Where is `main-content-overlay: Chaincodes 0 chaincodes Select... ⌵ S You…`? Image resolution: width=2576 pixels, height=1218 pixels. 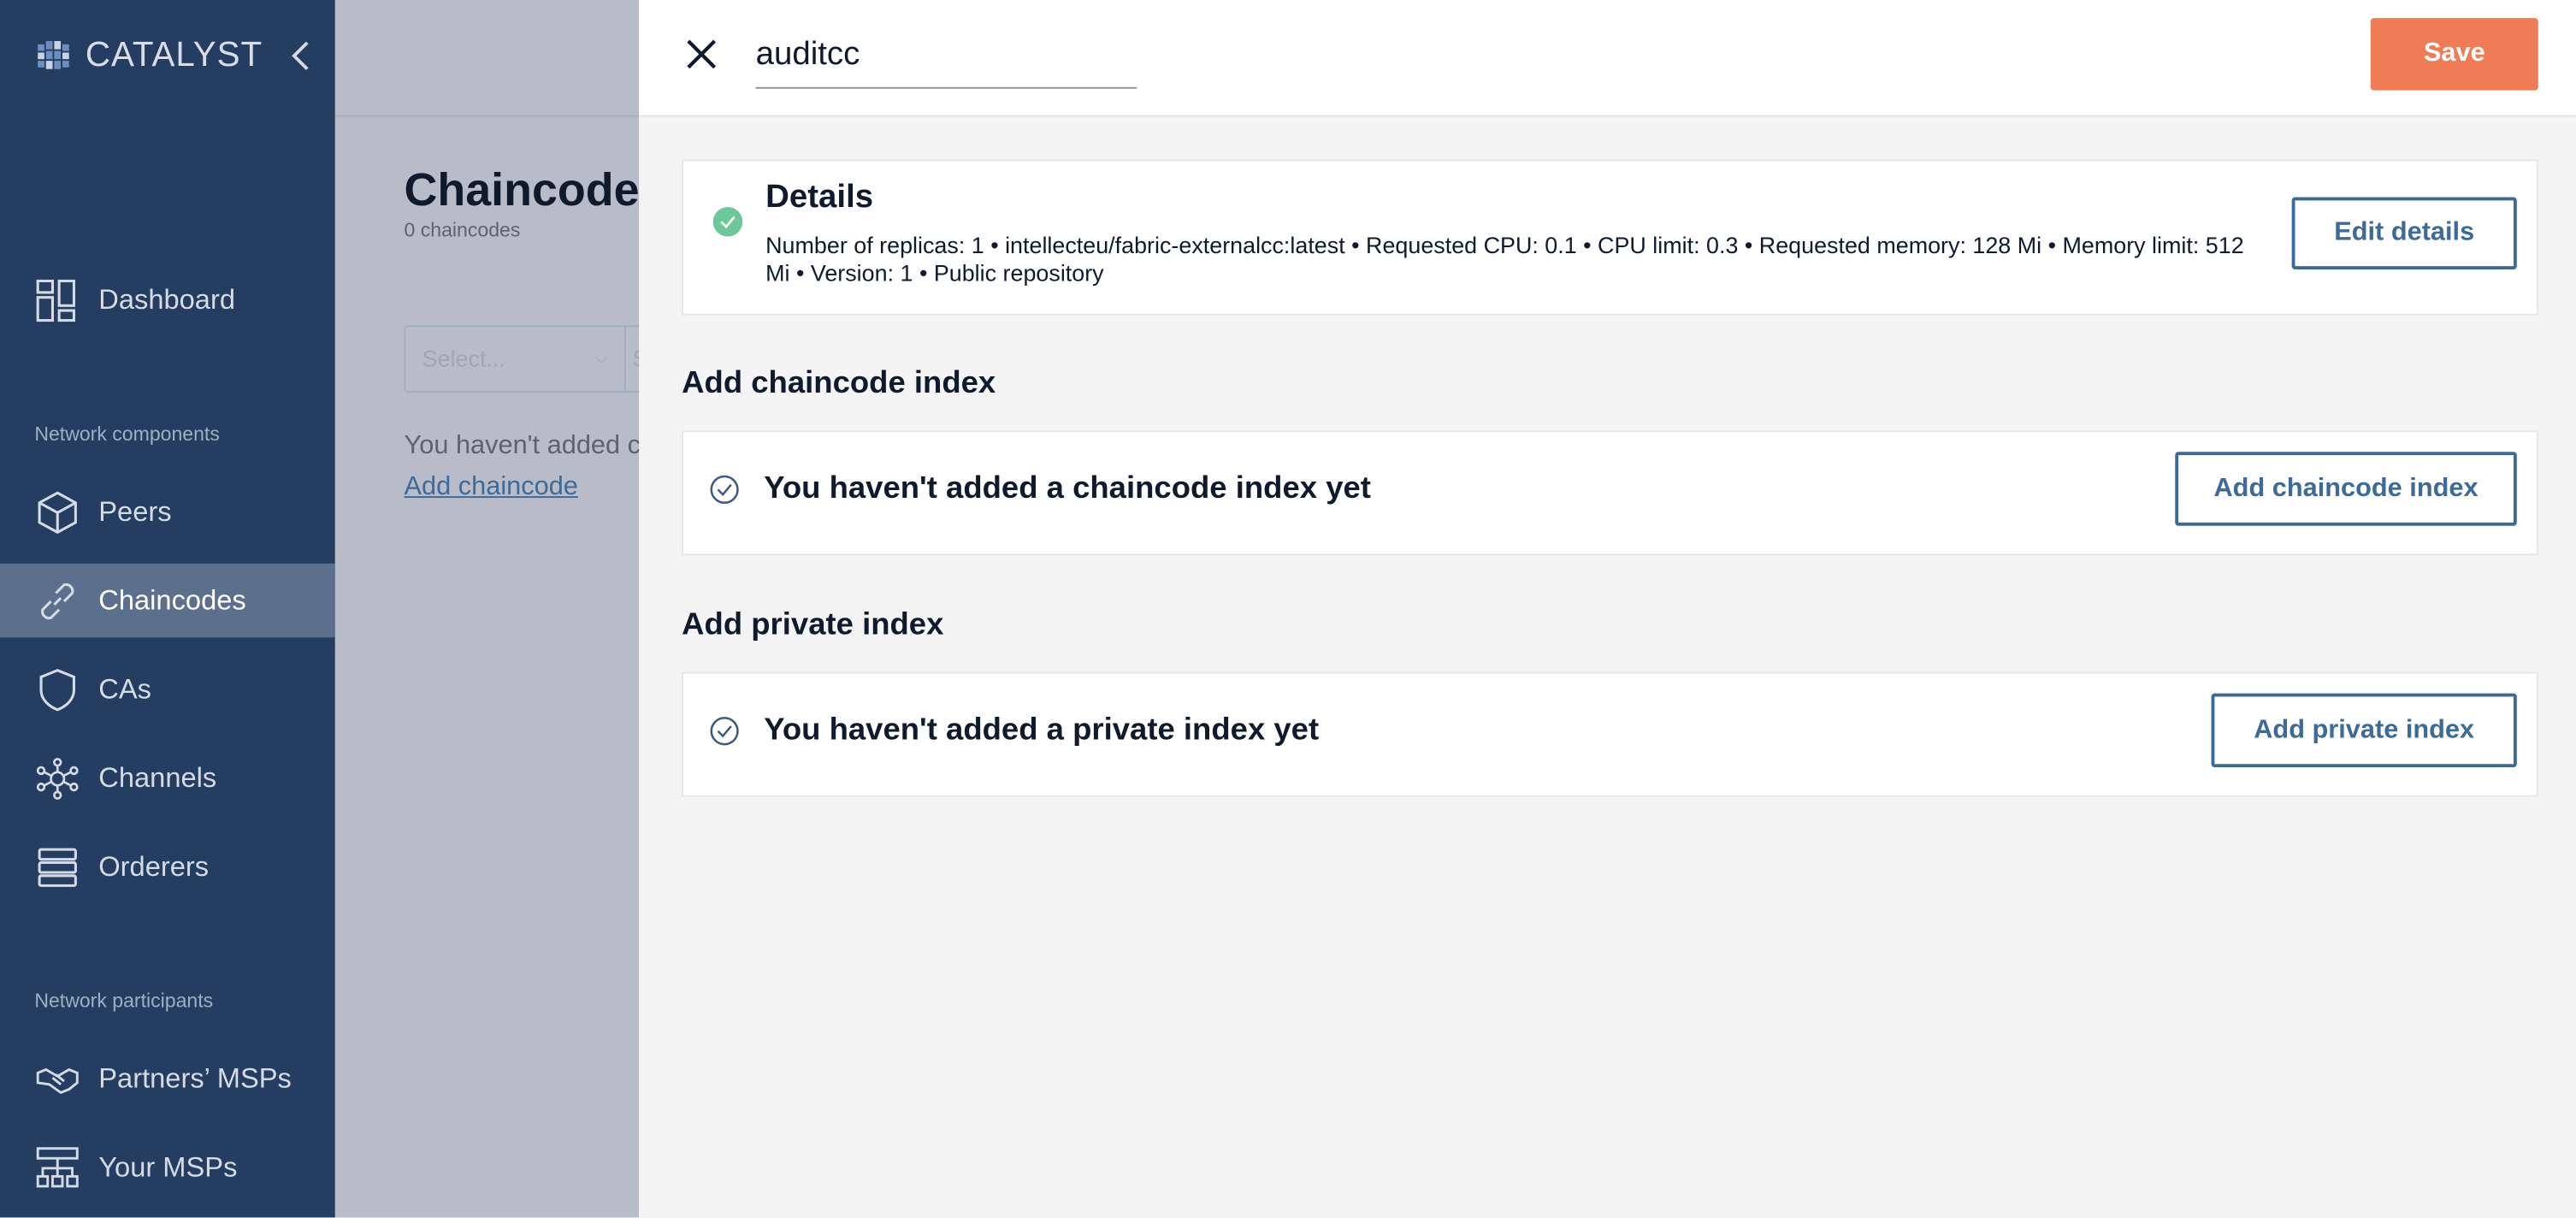 main-content-overlay: Chaincodes 0 chaincodes Select... ⌵ S You… is located at coordinates (487, 609).